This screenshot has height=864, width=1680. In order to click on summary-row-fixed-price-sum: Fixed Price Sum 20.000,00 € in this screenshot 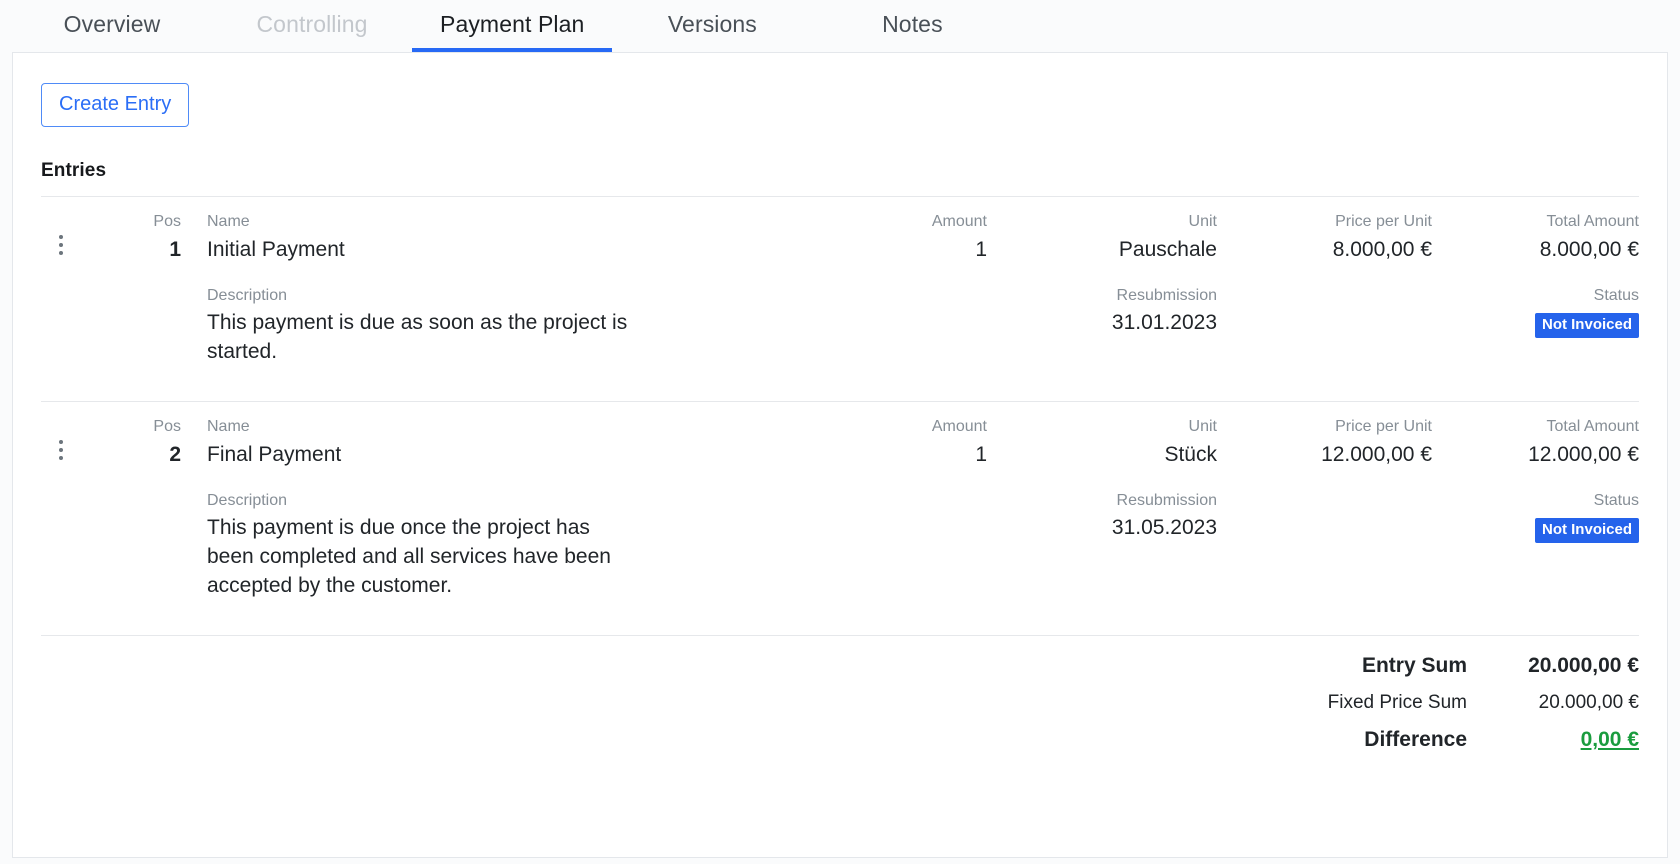, I will do `click(840, 703)`.